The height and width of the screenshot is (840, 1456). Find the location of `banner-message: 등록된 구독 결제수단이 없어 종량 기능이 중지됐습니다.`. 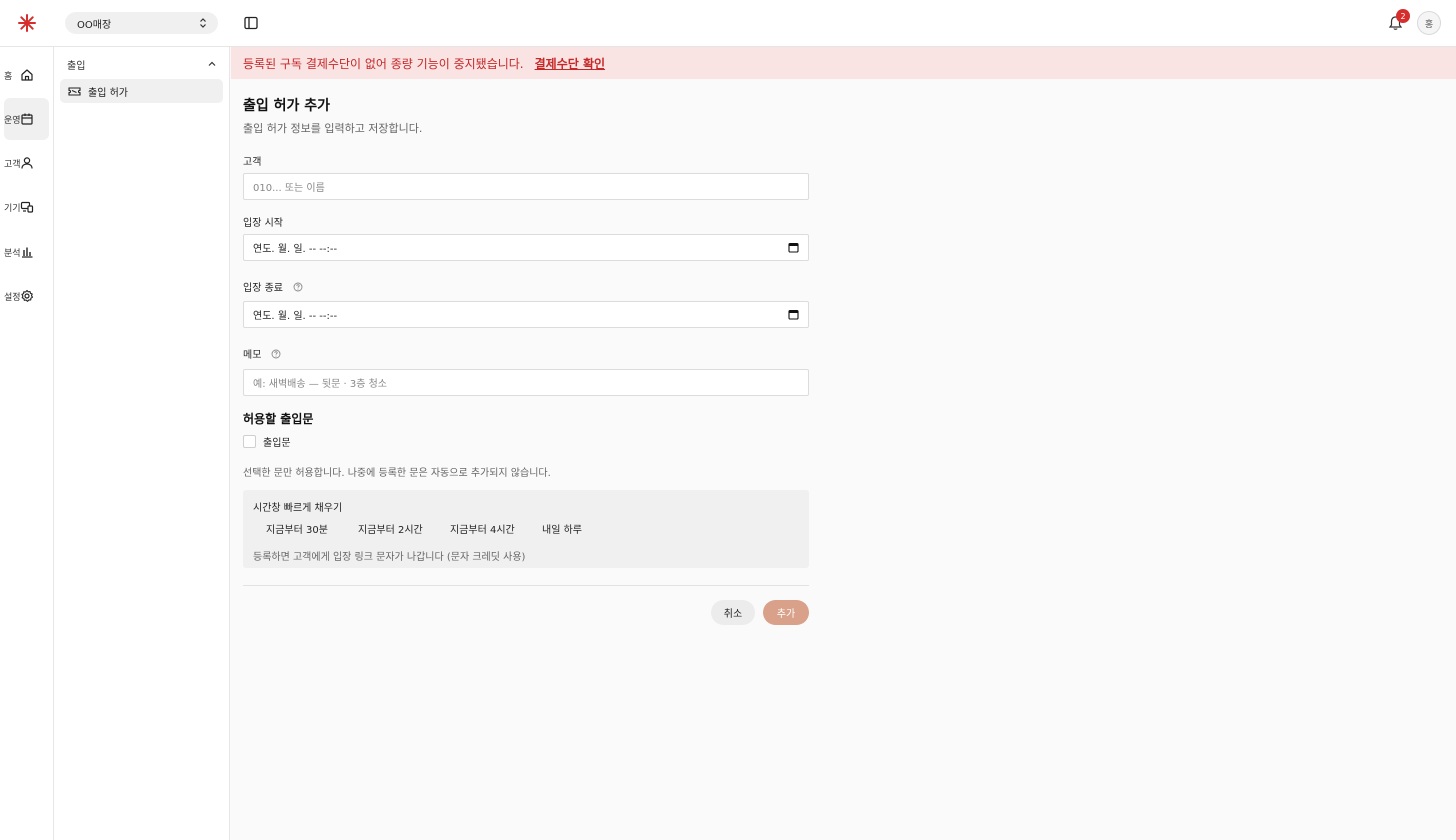

banner-message: 등록된 구독 결제수단이 없어 종량 기능이 중지됐습니다. is located at coordinates (383, 63).